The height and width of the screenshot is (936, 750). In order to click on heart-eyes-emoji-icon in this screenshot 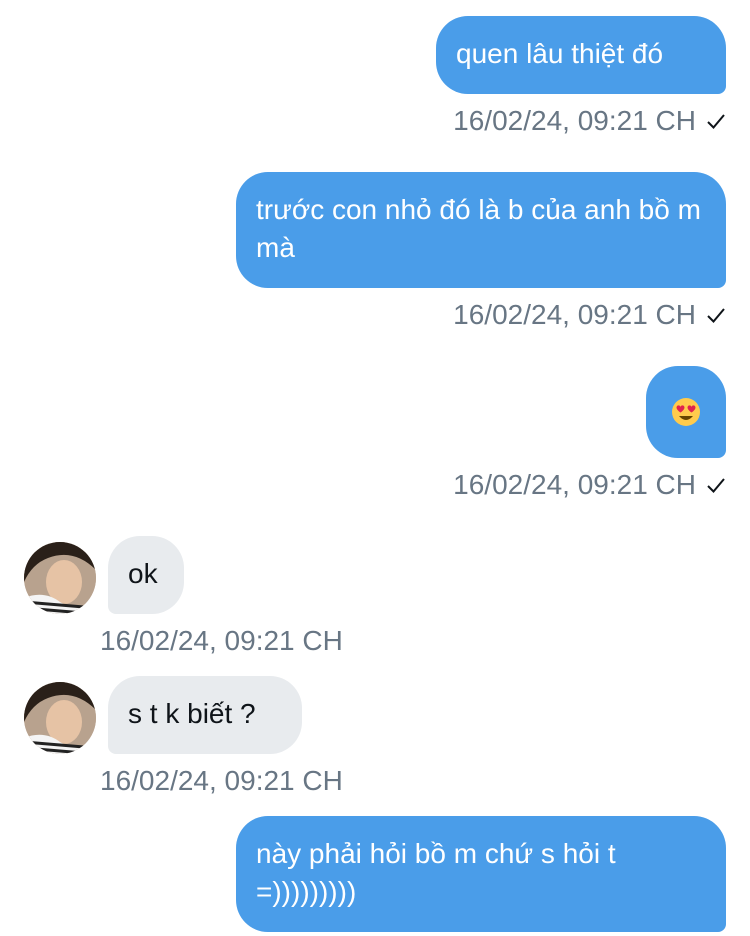, I will do `click(686, 412)`.